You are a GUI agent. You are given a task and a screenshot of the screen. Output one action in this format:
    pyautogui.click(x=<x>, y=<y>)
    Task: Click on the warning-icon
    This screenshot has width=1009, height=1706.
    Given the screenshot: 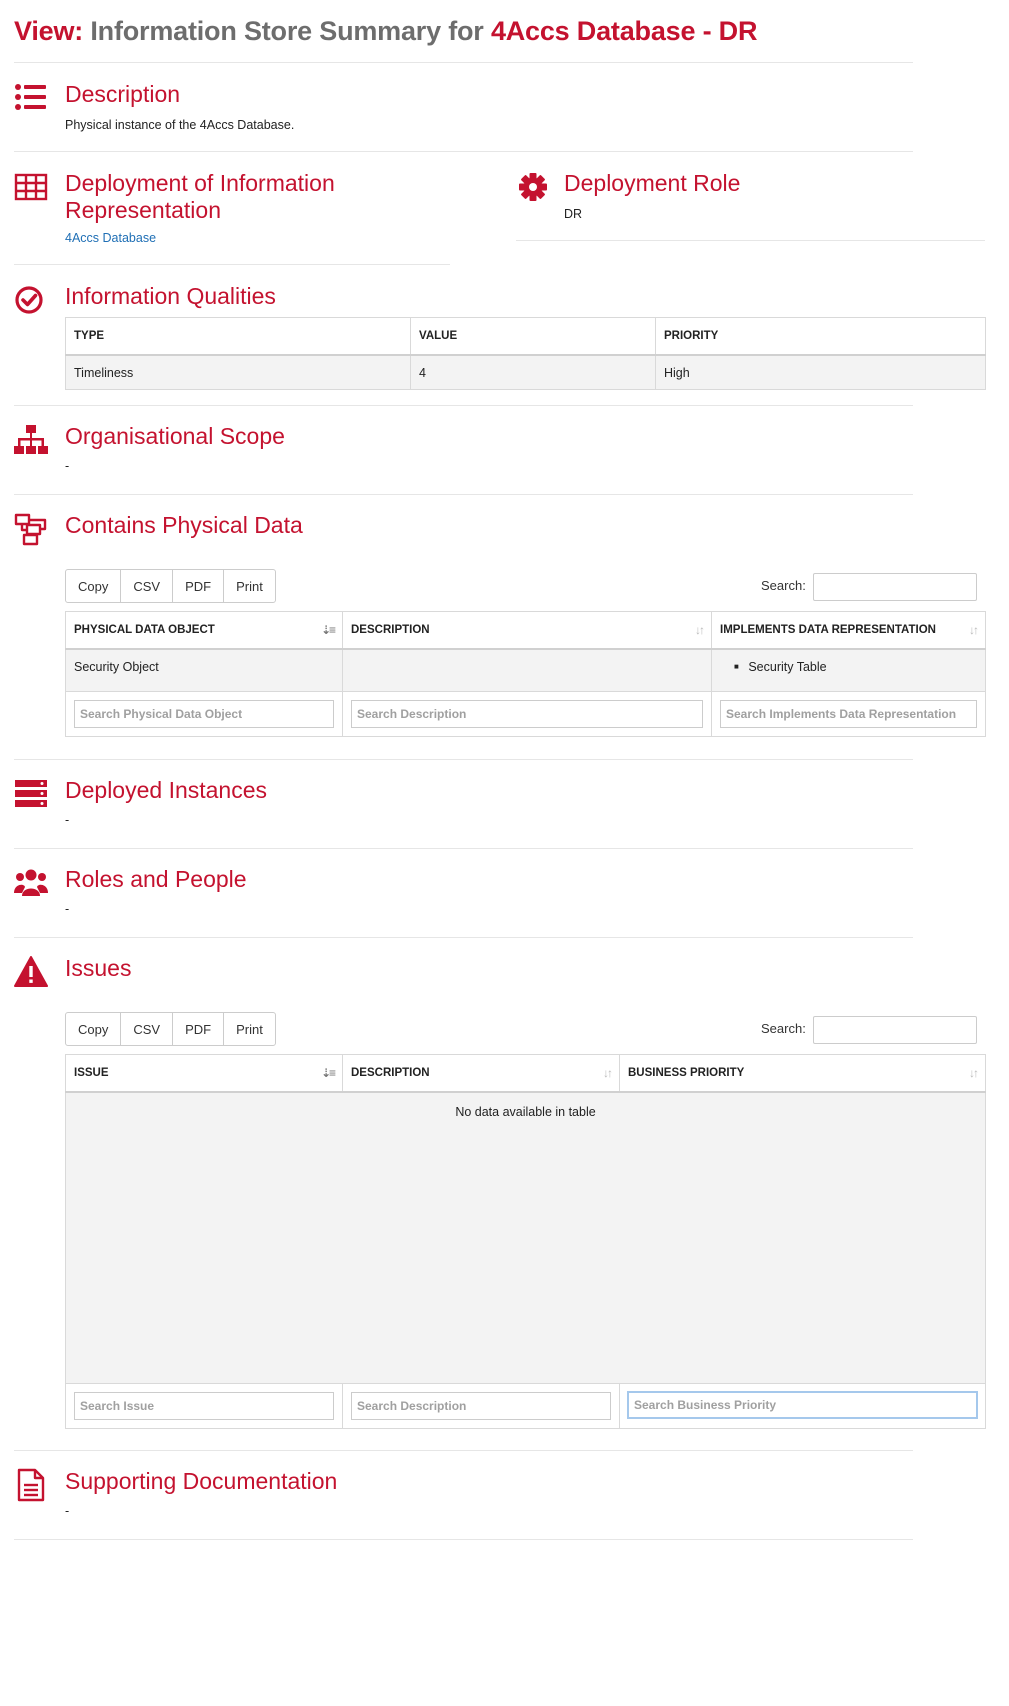 What is the action you would take?
    pyautogui.click(x=31, y=972)
    